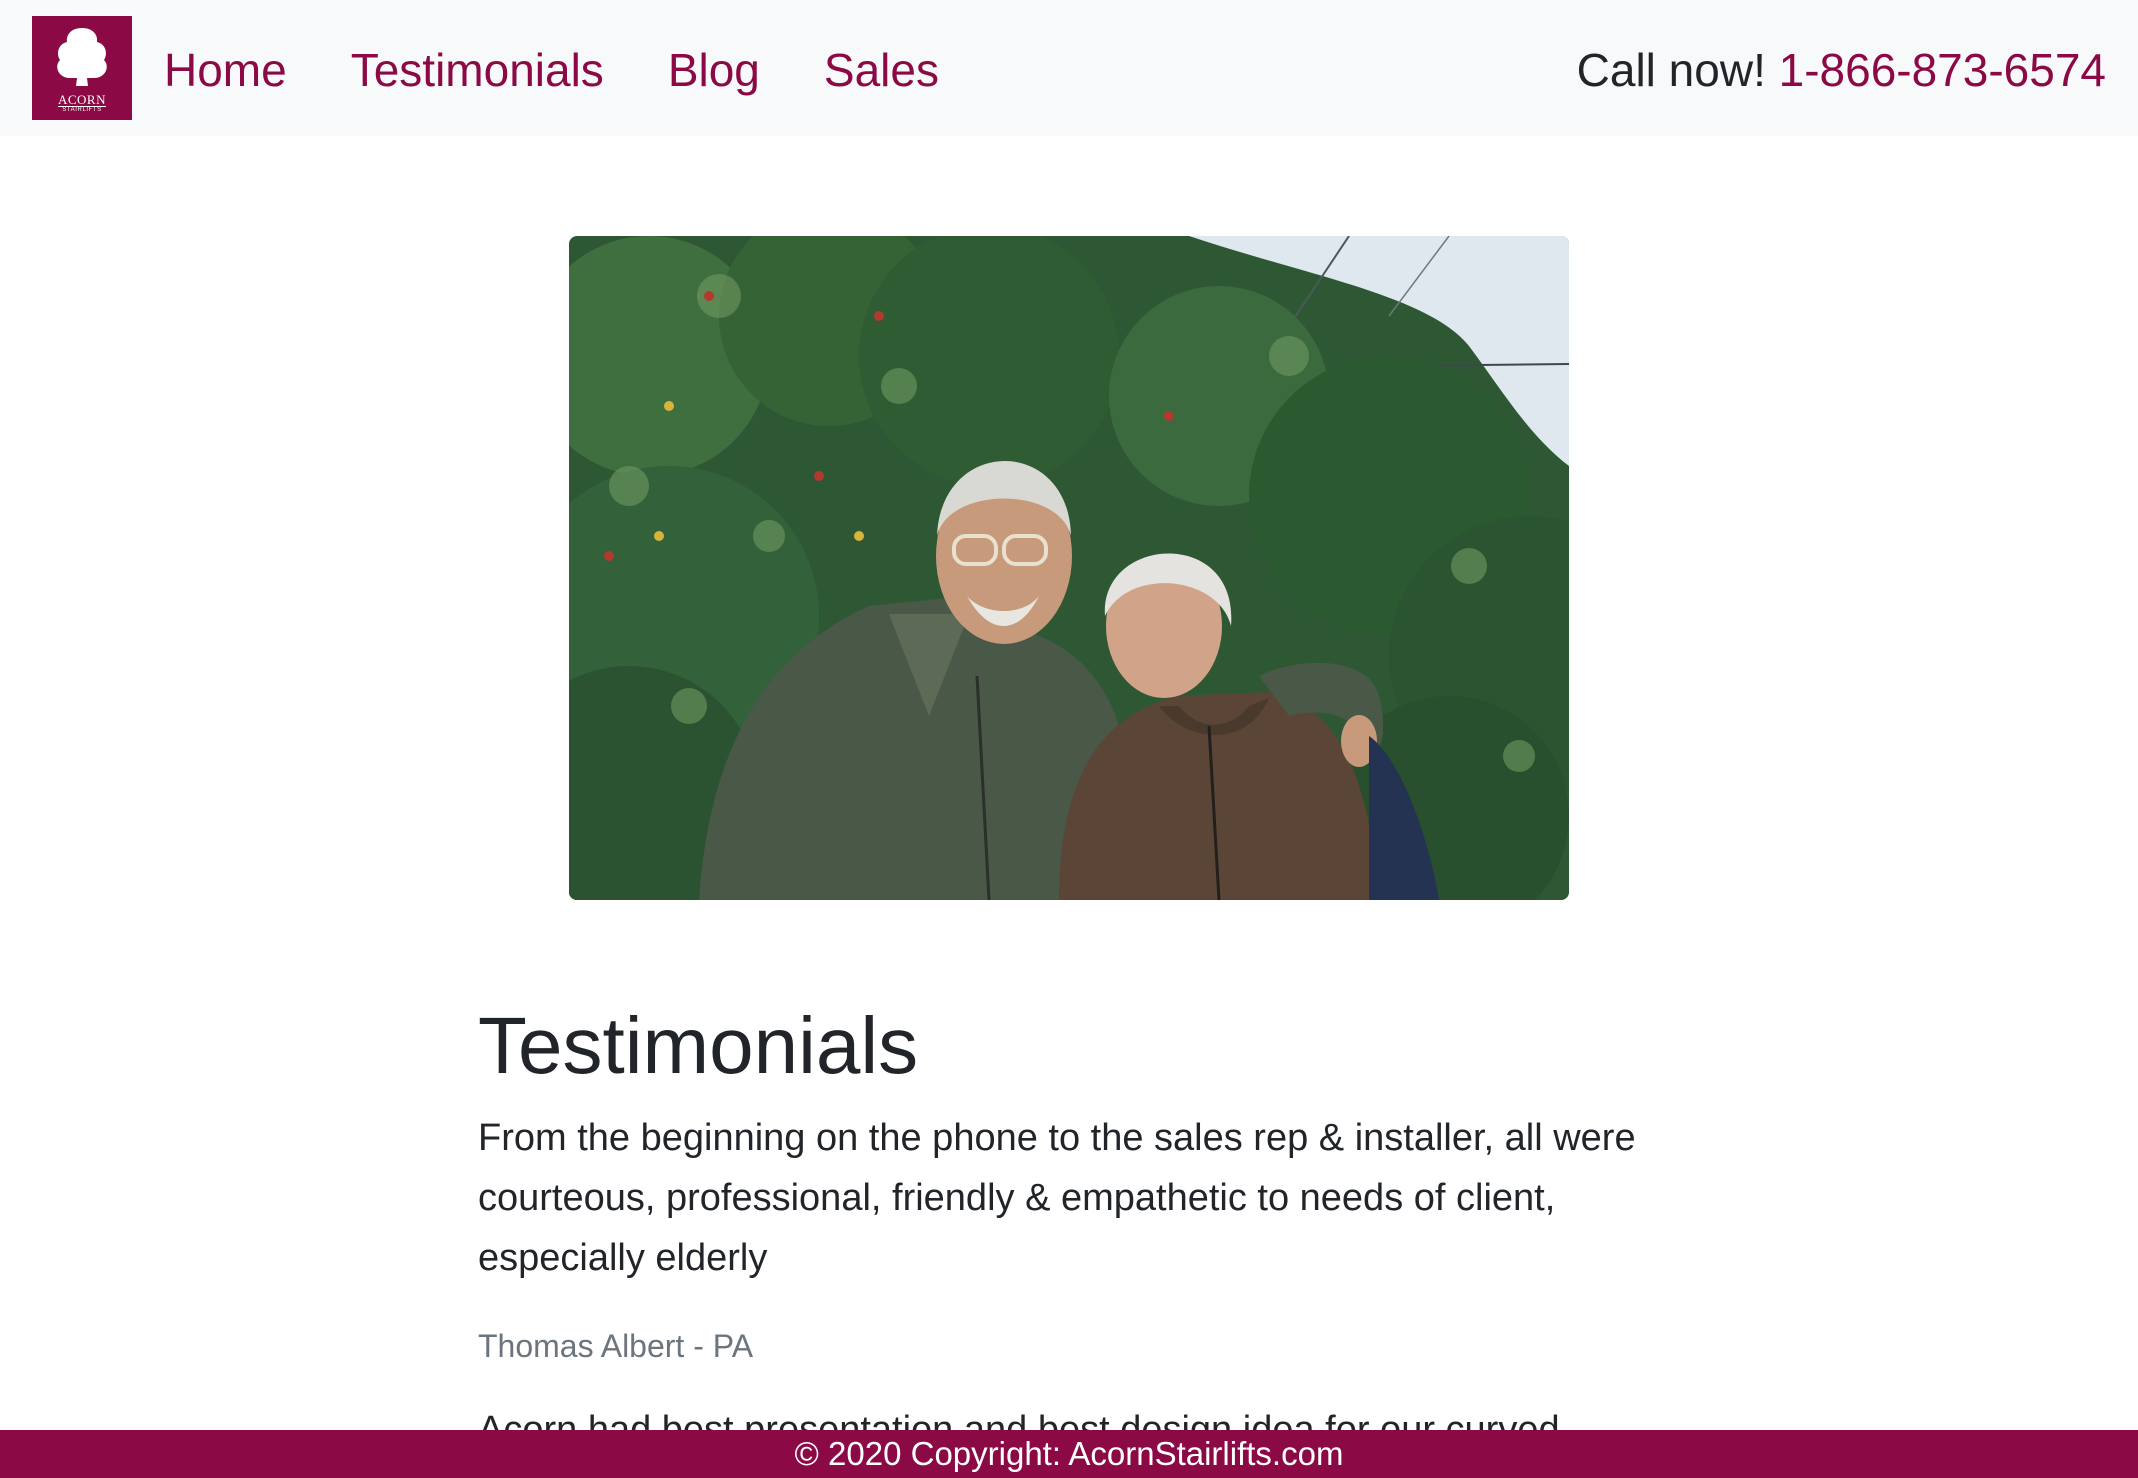 The width and height of the screenshot is (2138, 1478). Describe the element at coordinates (616, 1346) in the screenshot. I see `testimonial-author: Thomas Albert - PA` at that location.